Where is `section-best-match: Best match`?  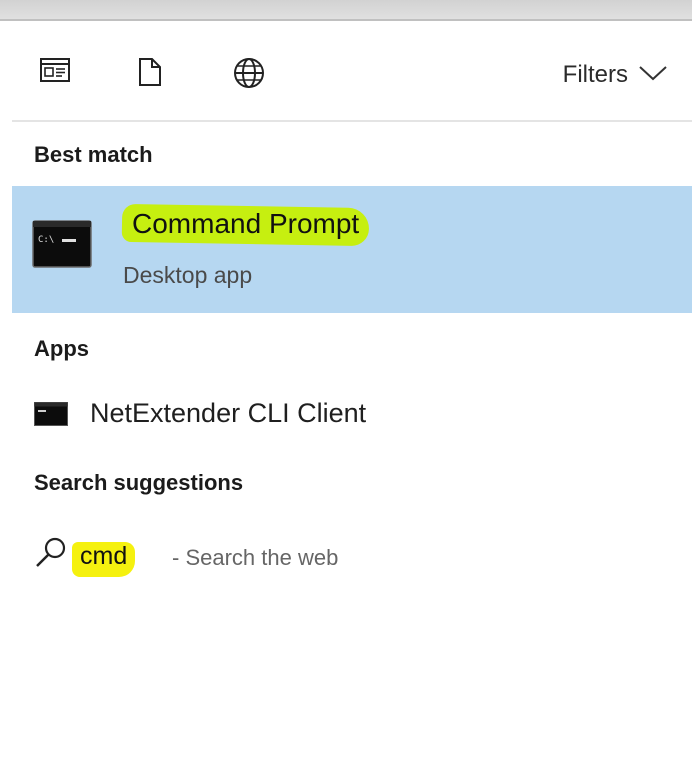 section-best-match: Best match is located at coordinates (93, 154).